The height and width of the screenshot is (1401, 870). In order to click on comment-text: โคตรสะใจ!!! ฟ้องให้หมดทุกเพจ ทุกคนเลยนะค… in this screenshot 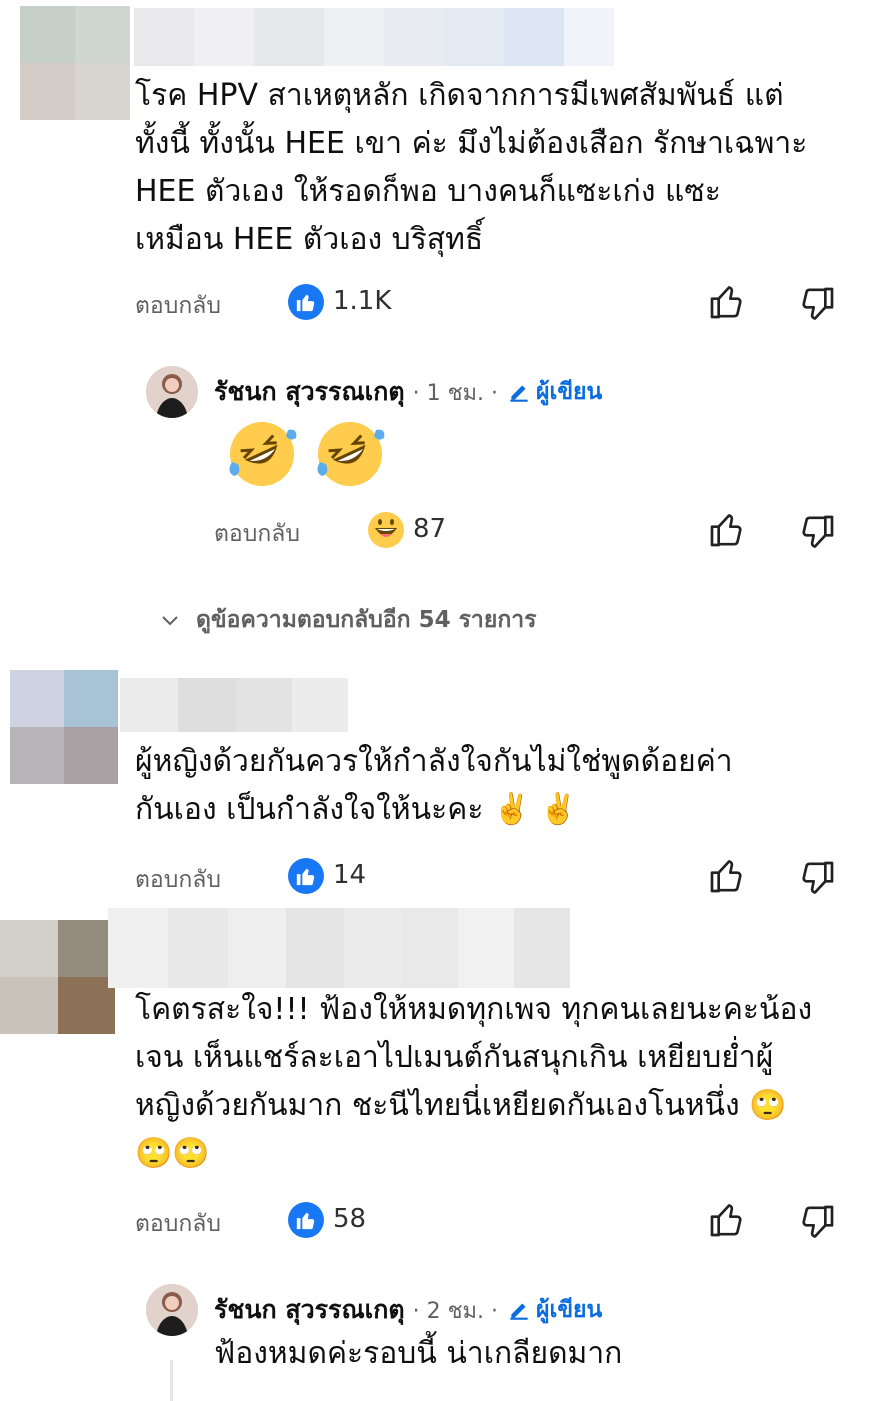, I will do `click(474, 1081)`.